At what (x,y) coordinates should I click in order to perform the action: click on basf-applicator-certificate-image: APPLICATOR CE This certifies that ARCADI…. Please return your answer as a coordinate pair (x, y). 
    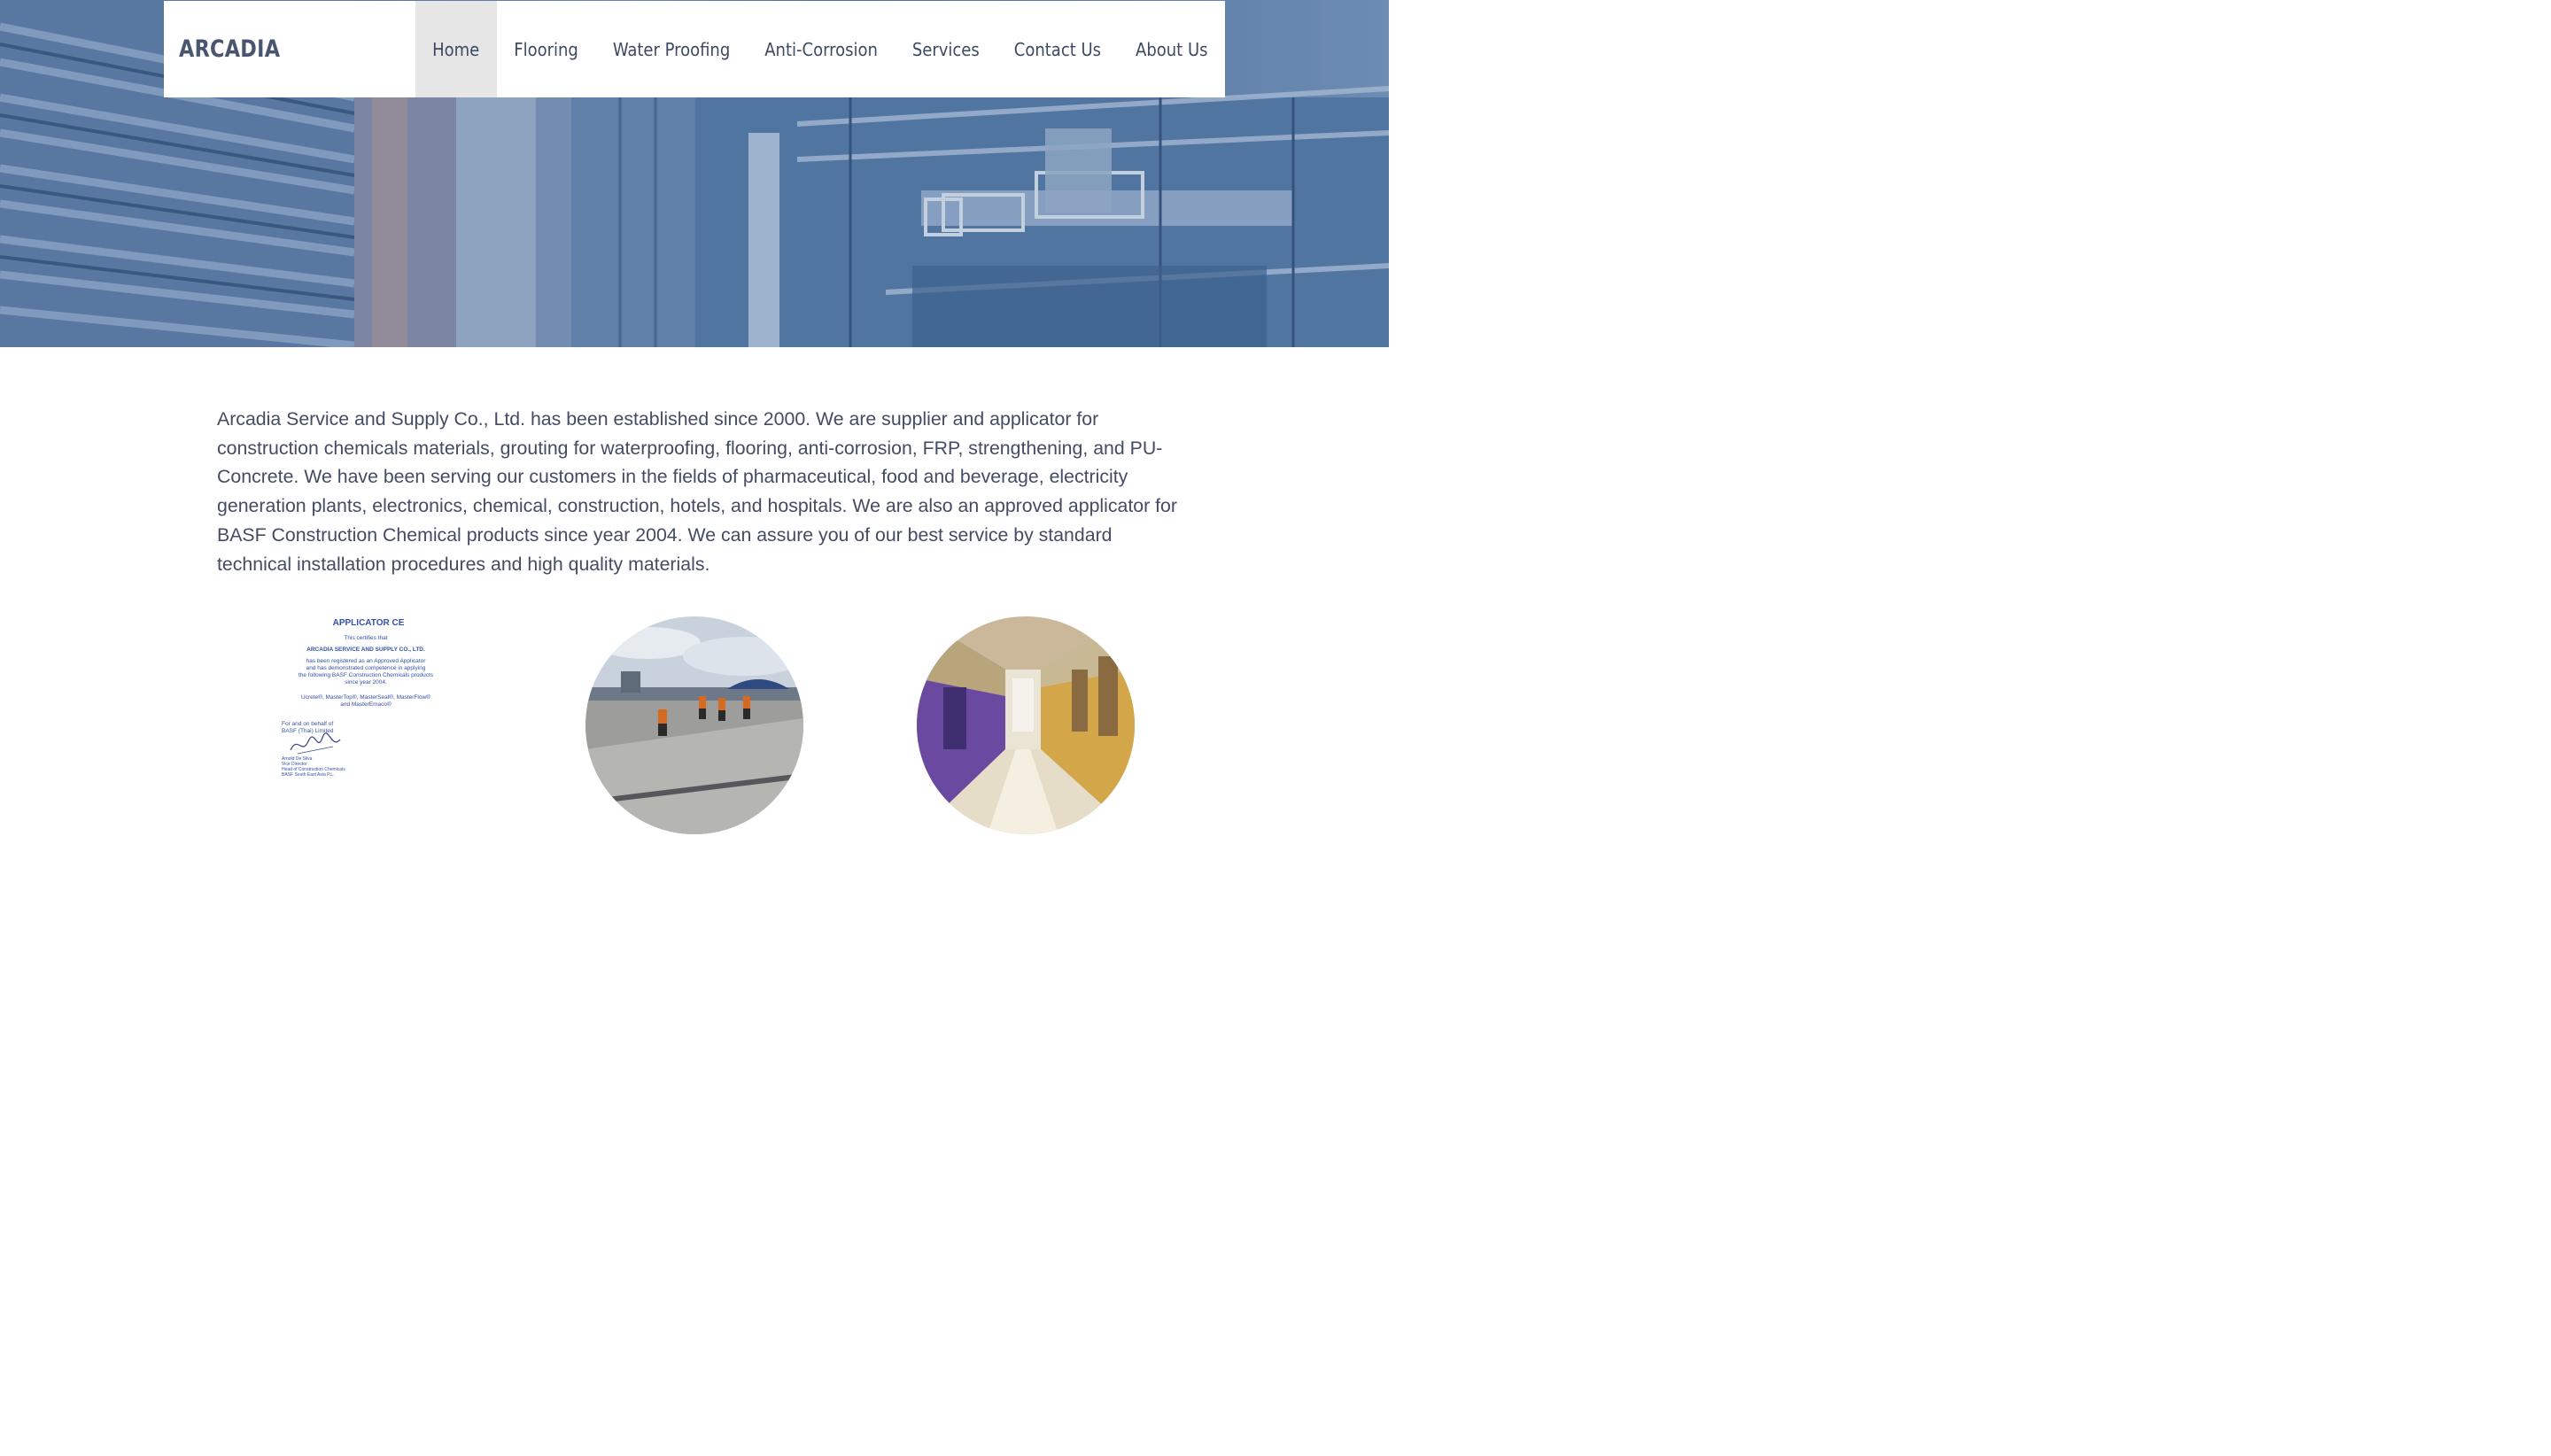
    Looking at the image, I should click on (365, 705).